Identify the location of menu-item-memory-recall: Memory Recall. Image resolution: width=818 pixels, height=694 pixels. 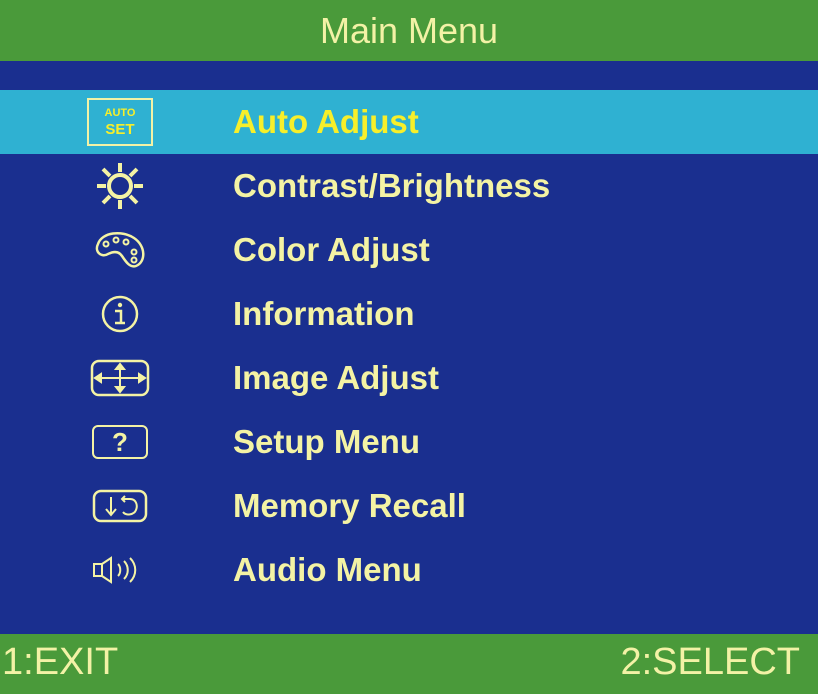
(409, 506).